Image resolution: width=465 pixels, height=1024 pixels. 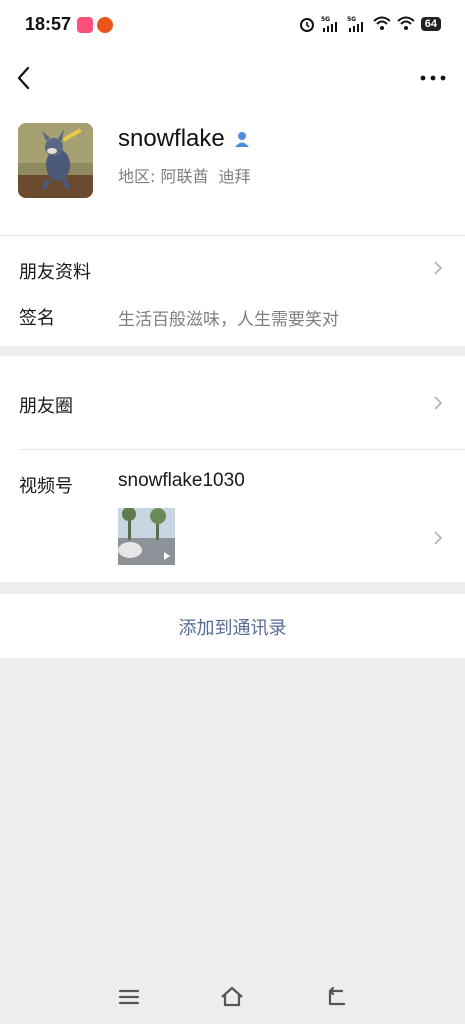 I want to click on moments-row: 朋友圈, so click(x=232, y=402).